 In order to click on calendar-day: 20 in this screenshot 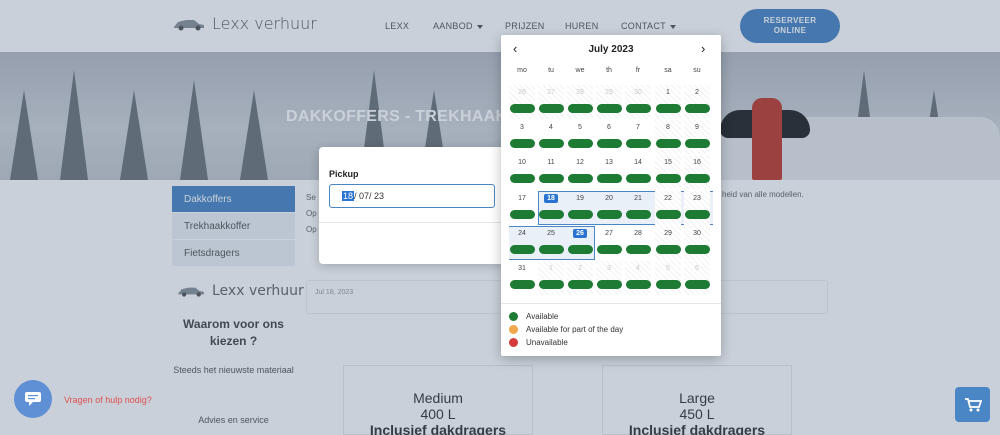, I will do `click(609, 208)`.